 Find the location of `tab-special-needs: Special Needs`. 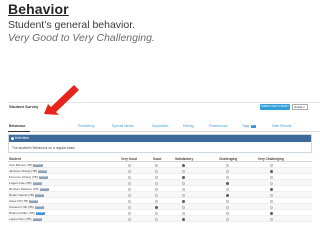

tab-special-needs: Special Needs is located at coordinates (123, 126).